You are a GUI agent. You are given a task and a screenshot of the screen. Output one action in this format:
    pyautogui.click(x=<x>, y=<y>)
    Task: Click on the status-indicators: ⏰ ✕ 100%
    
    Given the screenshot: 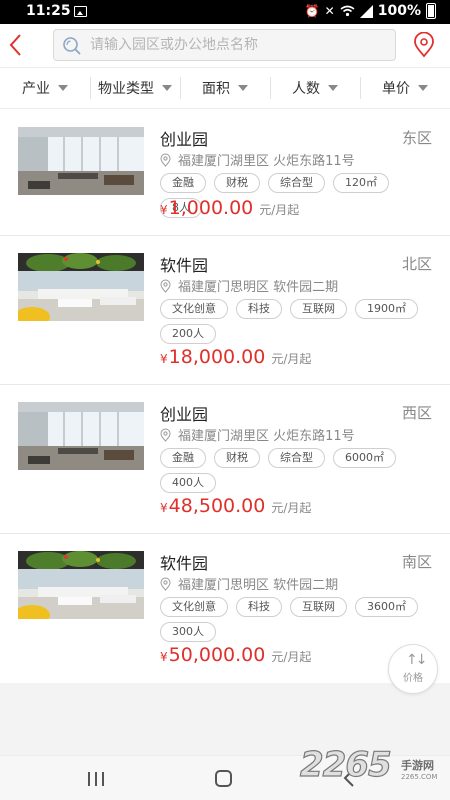 What is the action you would take?
    pyautogui.click(x=370, y=11)
    